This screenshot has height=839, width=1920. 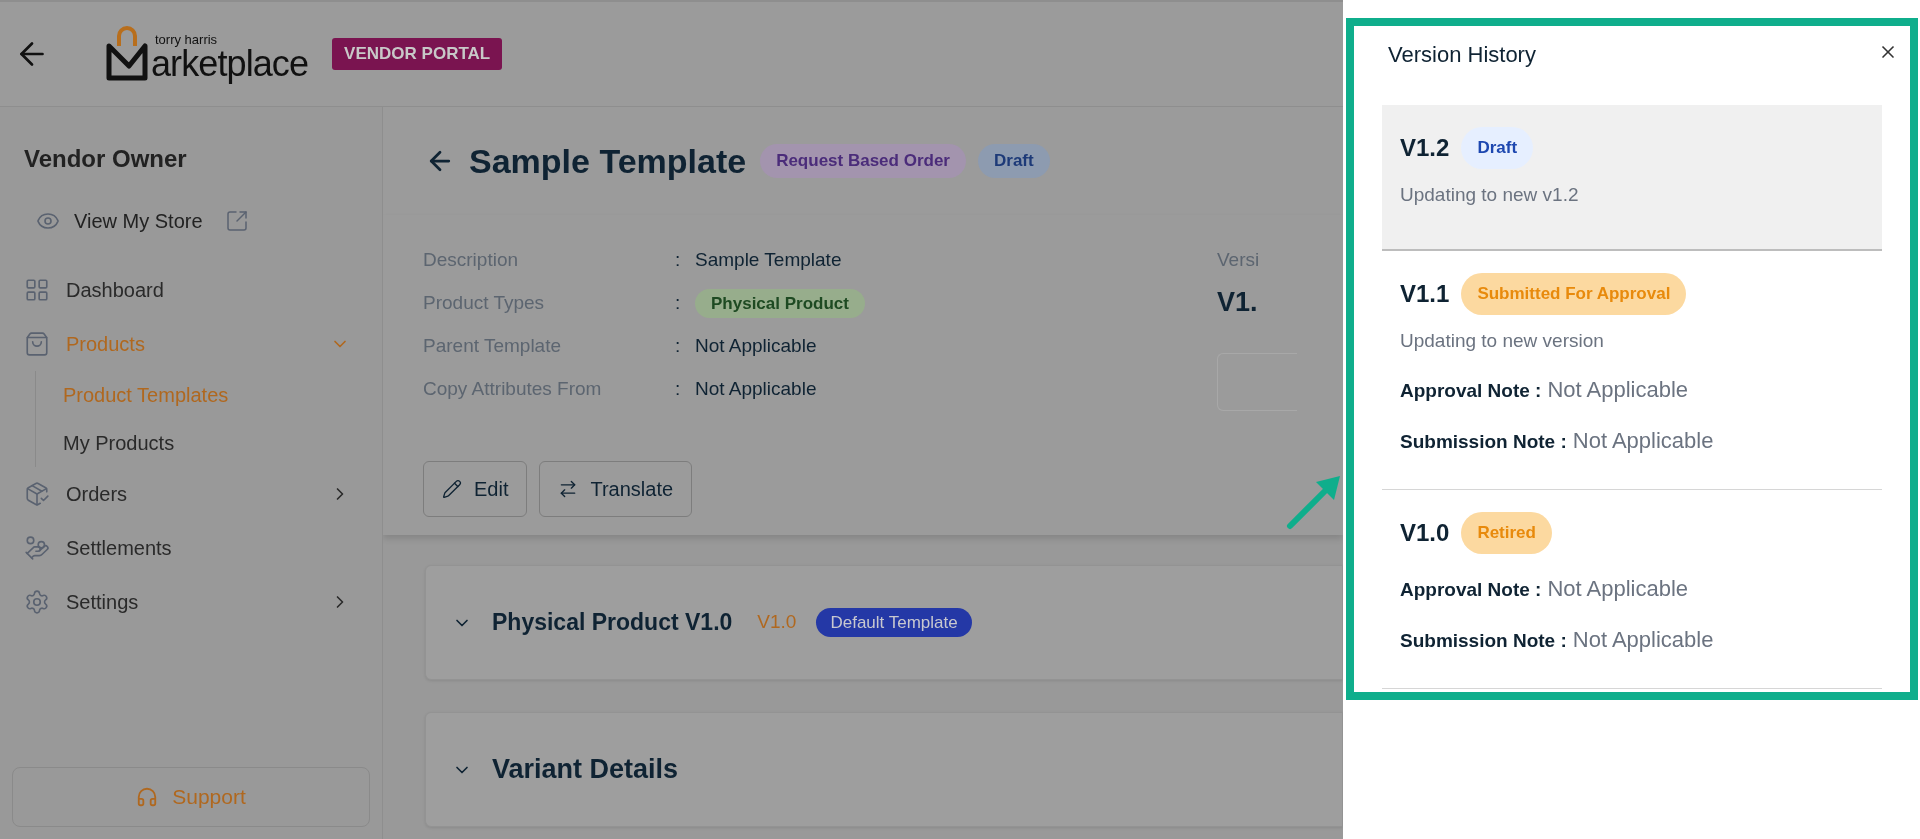 What do you see at coordinates (106, 159) in the screenshot?
I see `sidebar-title: Vendor Owner` at bounding box center [106, 159].